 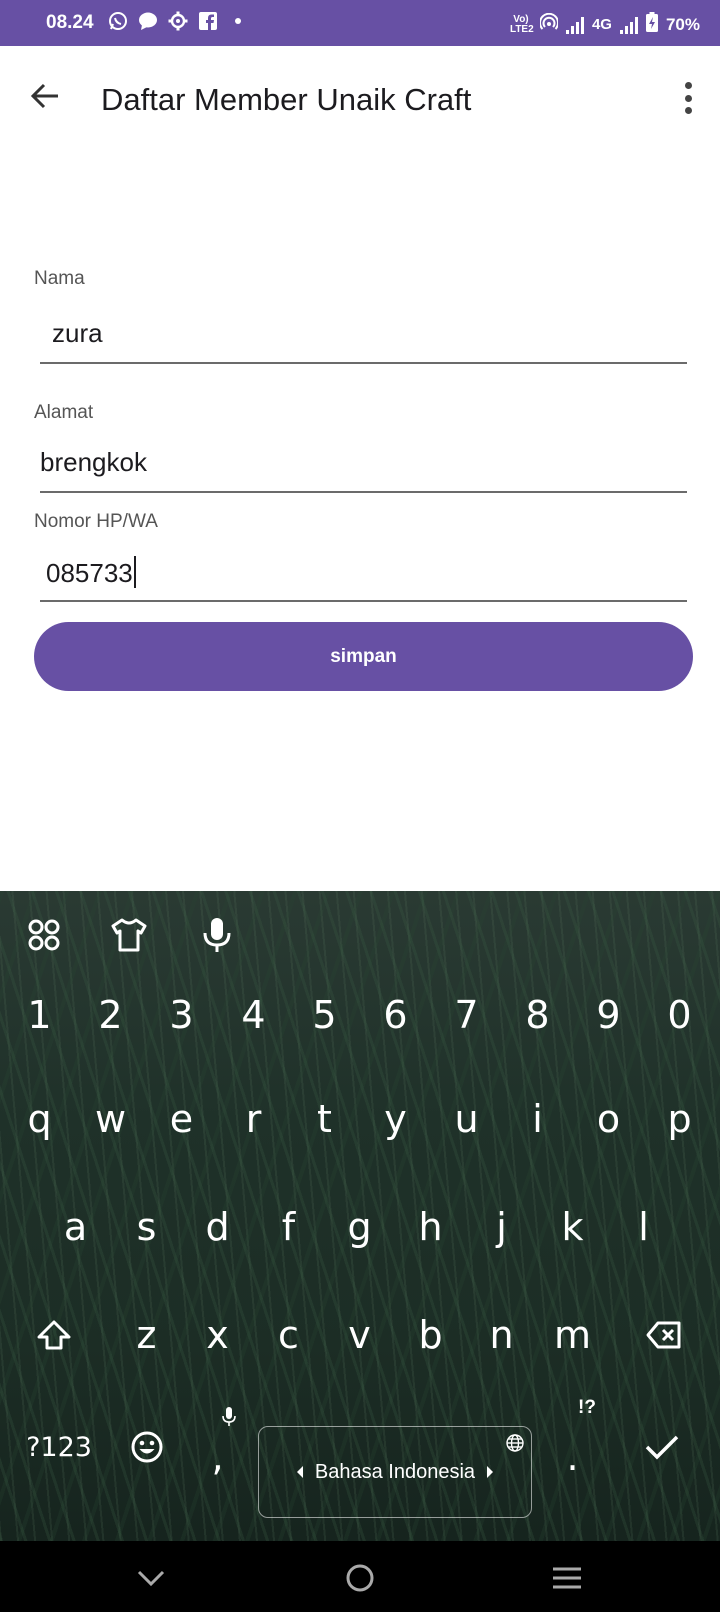 I want to click on key-s: s, so click(x=146, y=1227).